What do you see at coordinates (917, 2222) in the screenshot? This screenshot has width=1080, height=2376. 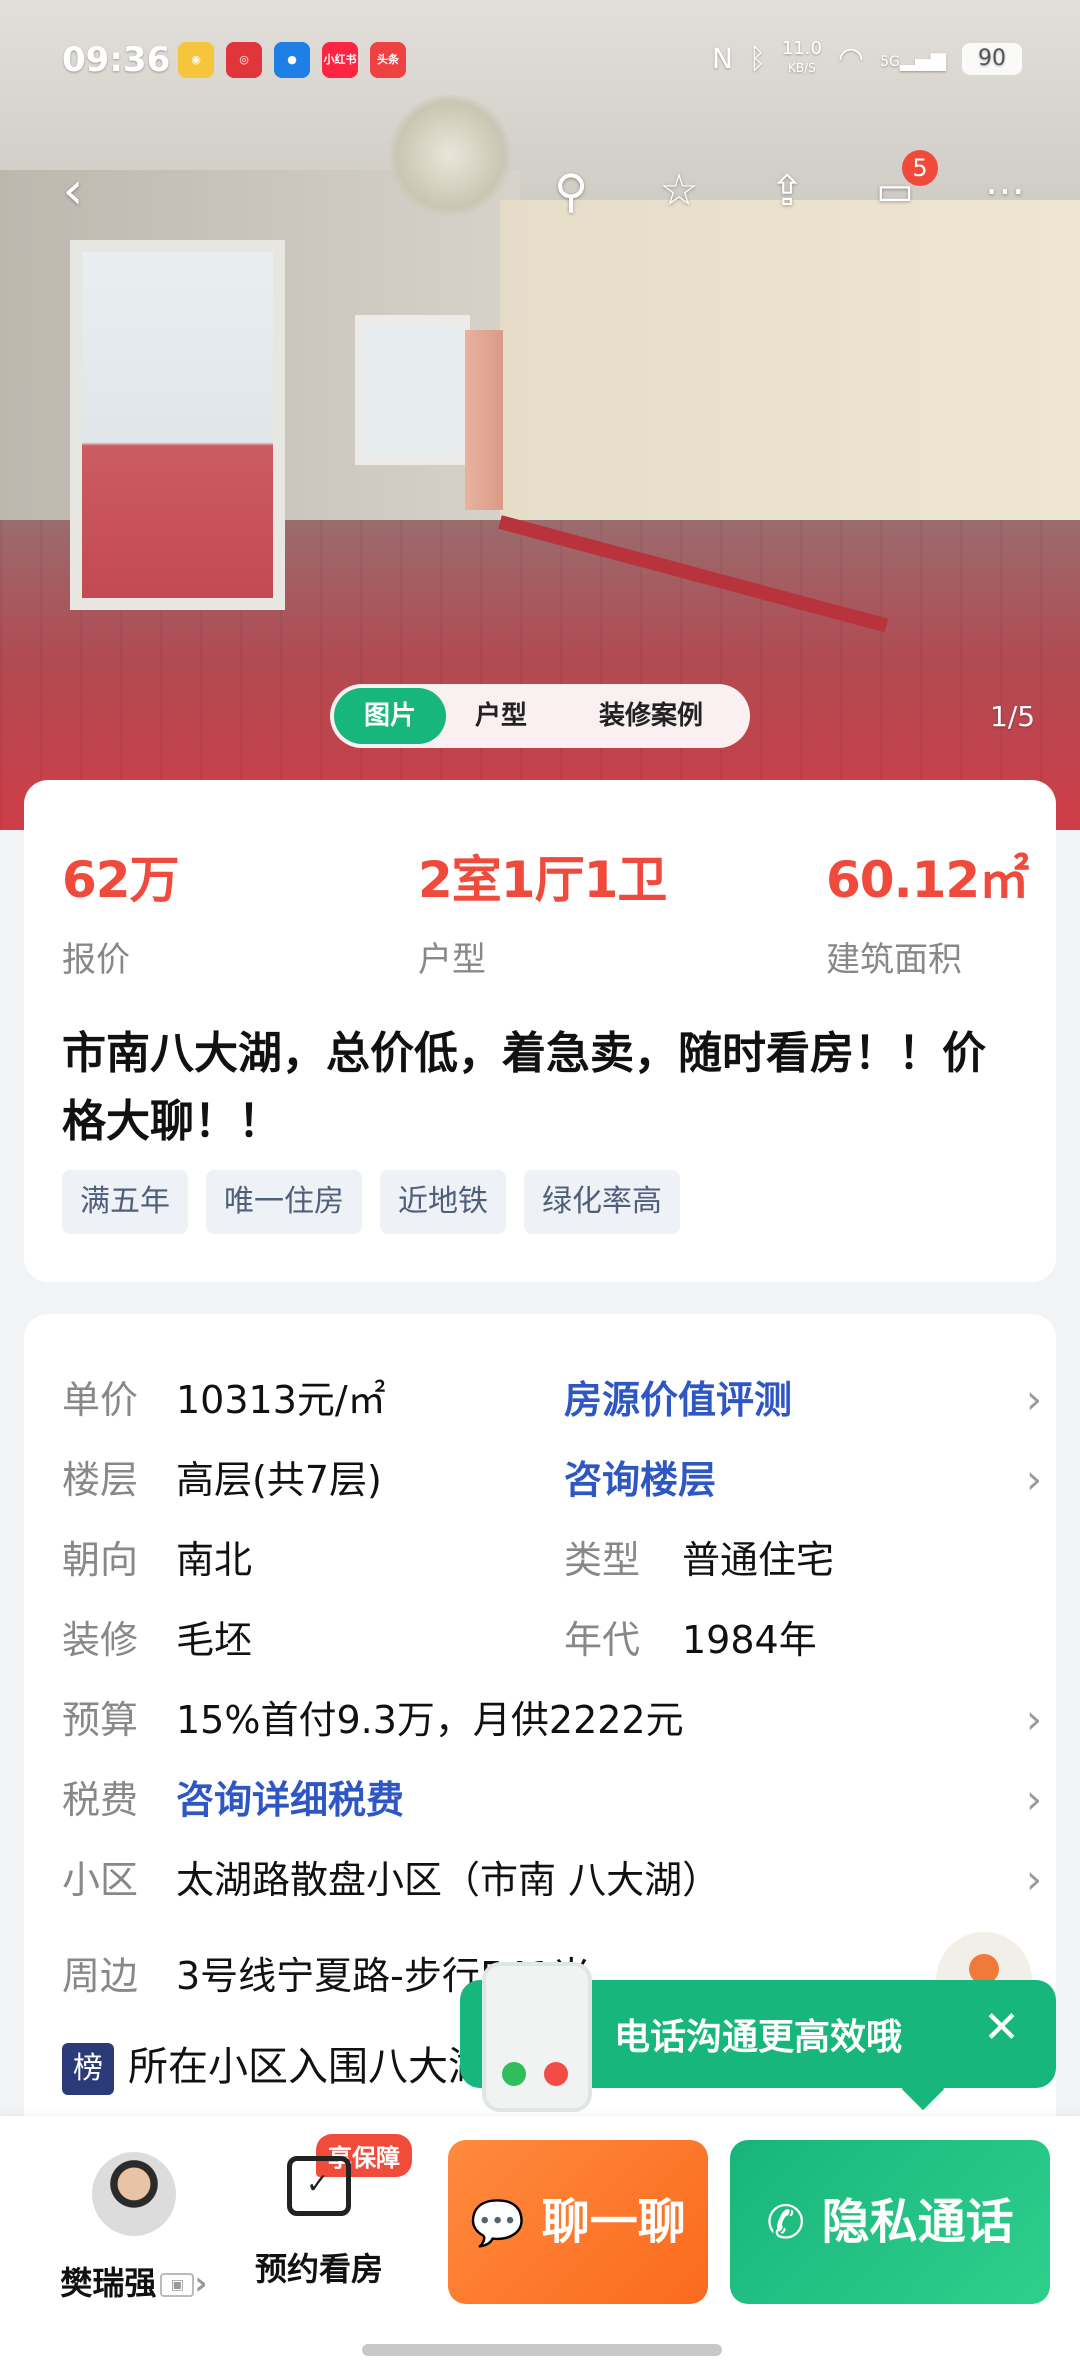 I see `call-label: 隐私通话` at bounding box center [917, 2222].